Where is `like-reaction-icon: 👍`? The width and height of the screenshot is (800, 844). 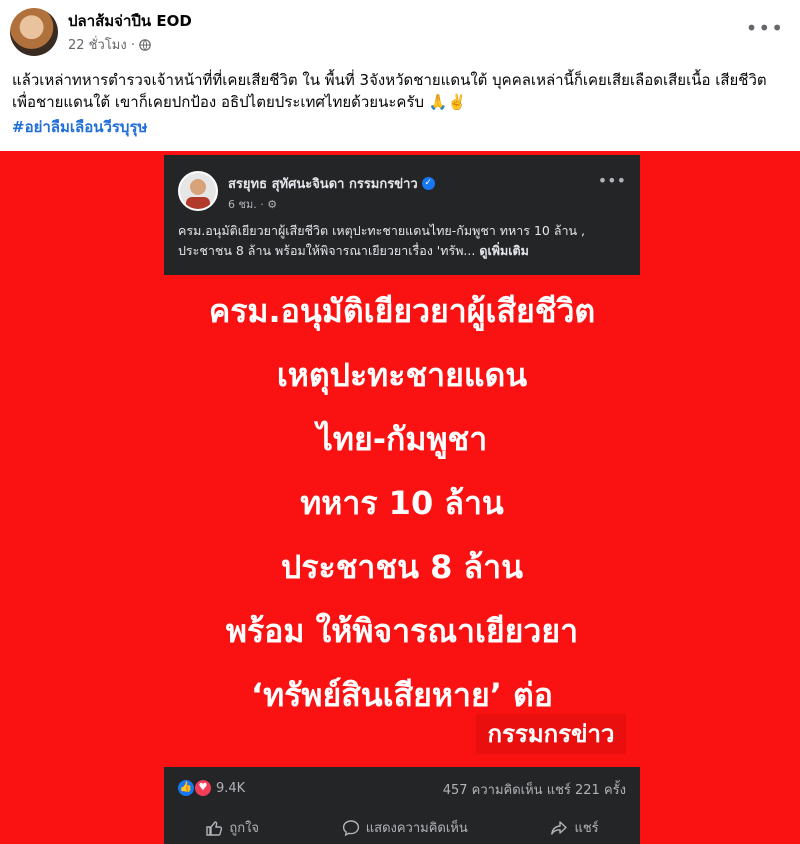 like-reaction-icon: 👍 is located at coordinates (186, 788).